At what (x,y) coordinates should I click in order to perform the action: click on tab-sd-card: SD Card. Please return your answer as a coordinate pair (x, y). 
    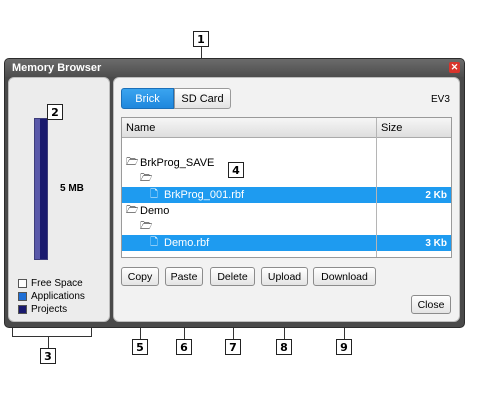
    Looking at the image, I should click on (202, 98).